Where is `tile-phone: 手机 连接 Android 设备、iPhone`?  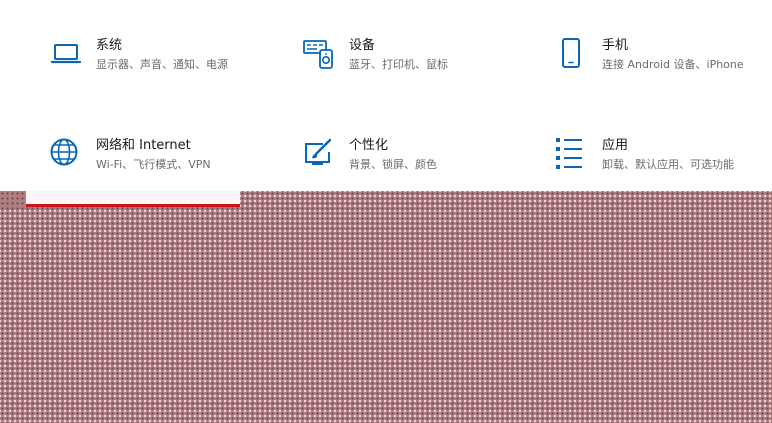 tile-phone: 手机 连接 Android 设备、iPhone is located at coordinates (664, 68).